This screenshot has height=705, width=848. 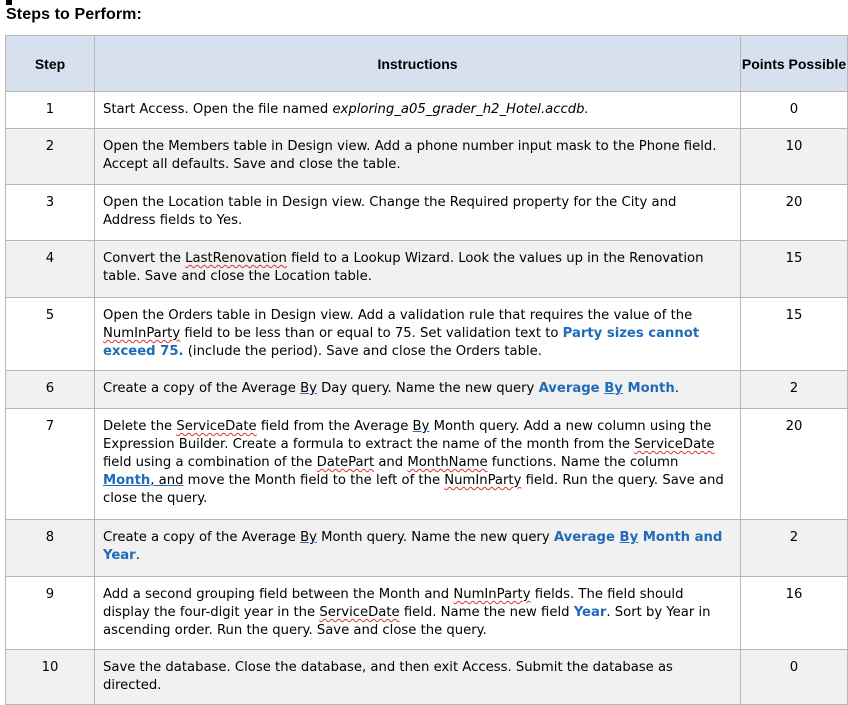 I want to click on instruction-sq-text: DatePart, so click(x=345, y=462).